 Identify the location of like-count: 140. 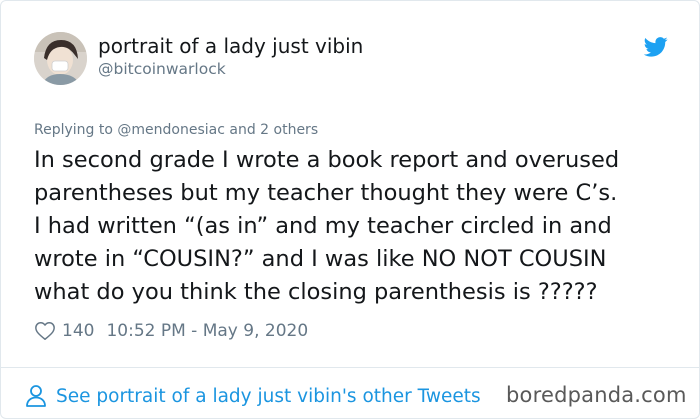
(78, 331).